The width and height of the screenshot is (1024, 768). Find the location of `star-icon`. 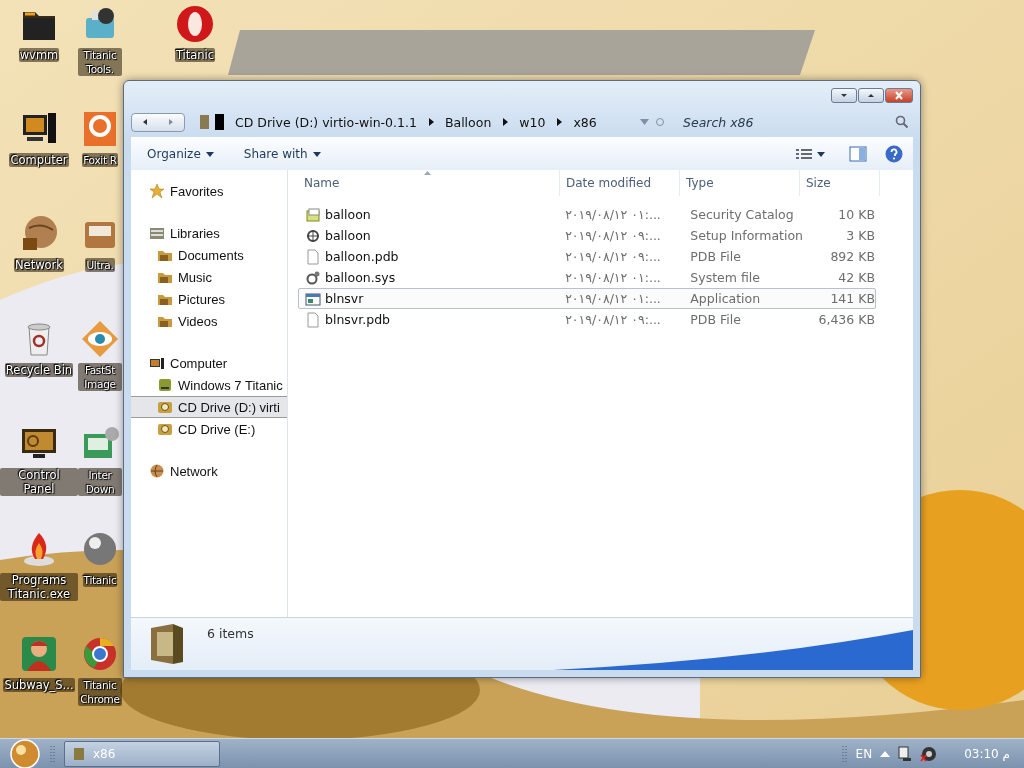

star-icon is located at coordinates (157, 191).